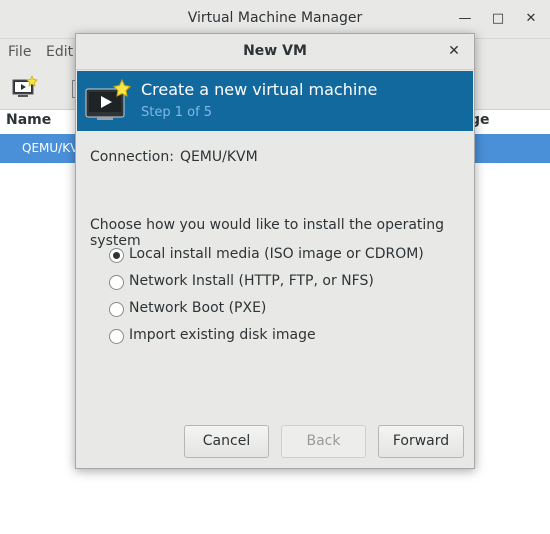 This screenshot has width=550, height=534. I want to click on dialog-titlebar: New VM ✕, so click(275, 52).